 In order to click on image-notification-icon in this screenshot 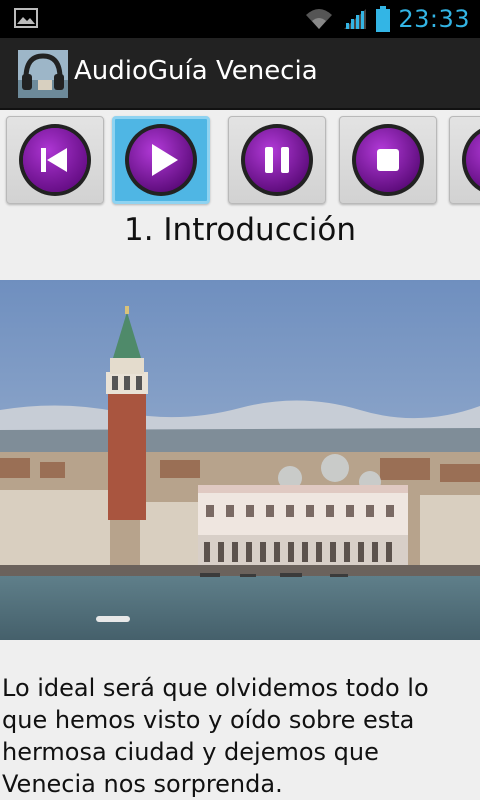, I will do `click(26, 18)`.